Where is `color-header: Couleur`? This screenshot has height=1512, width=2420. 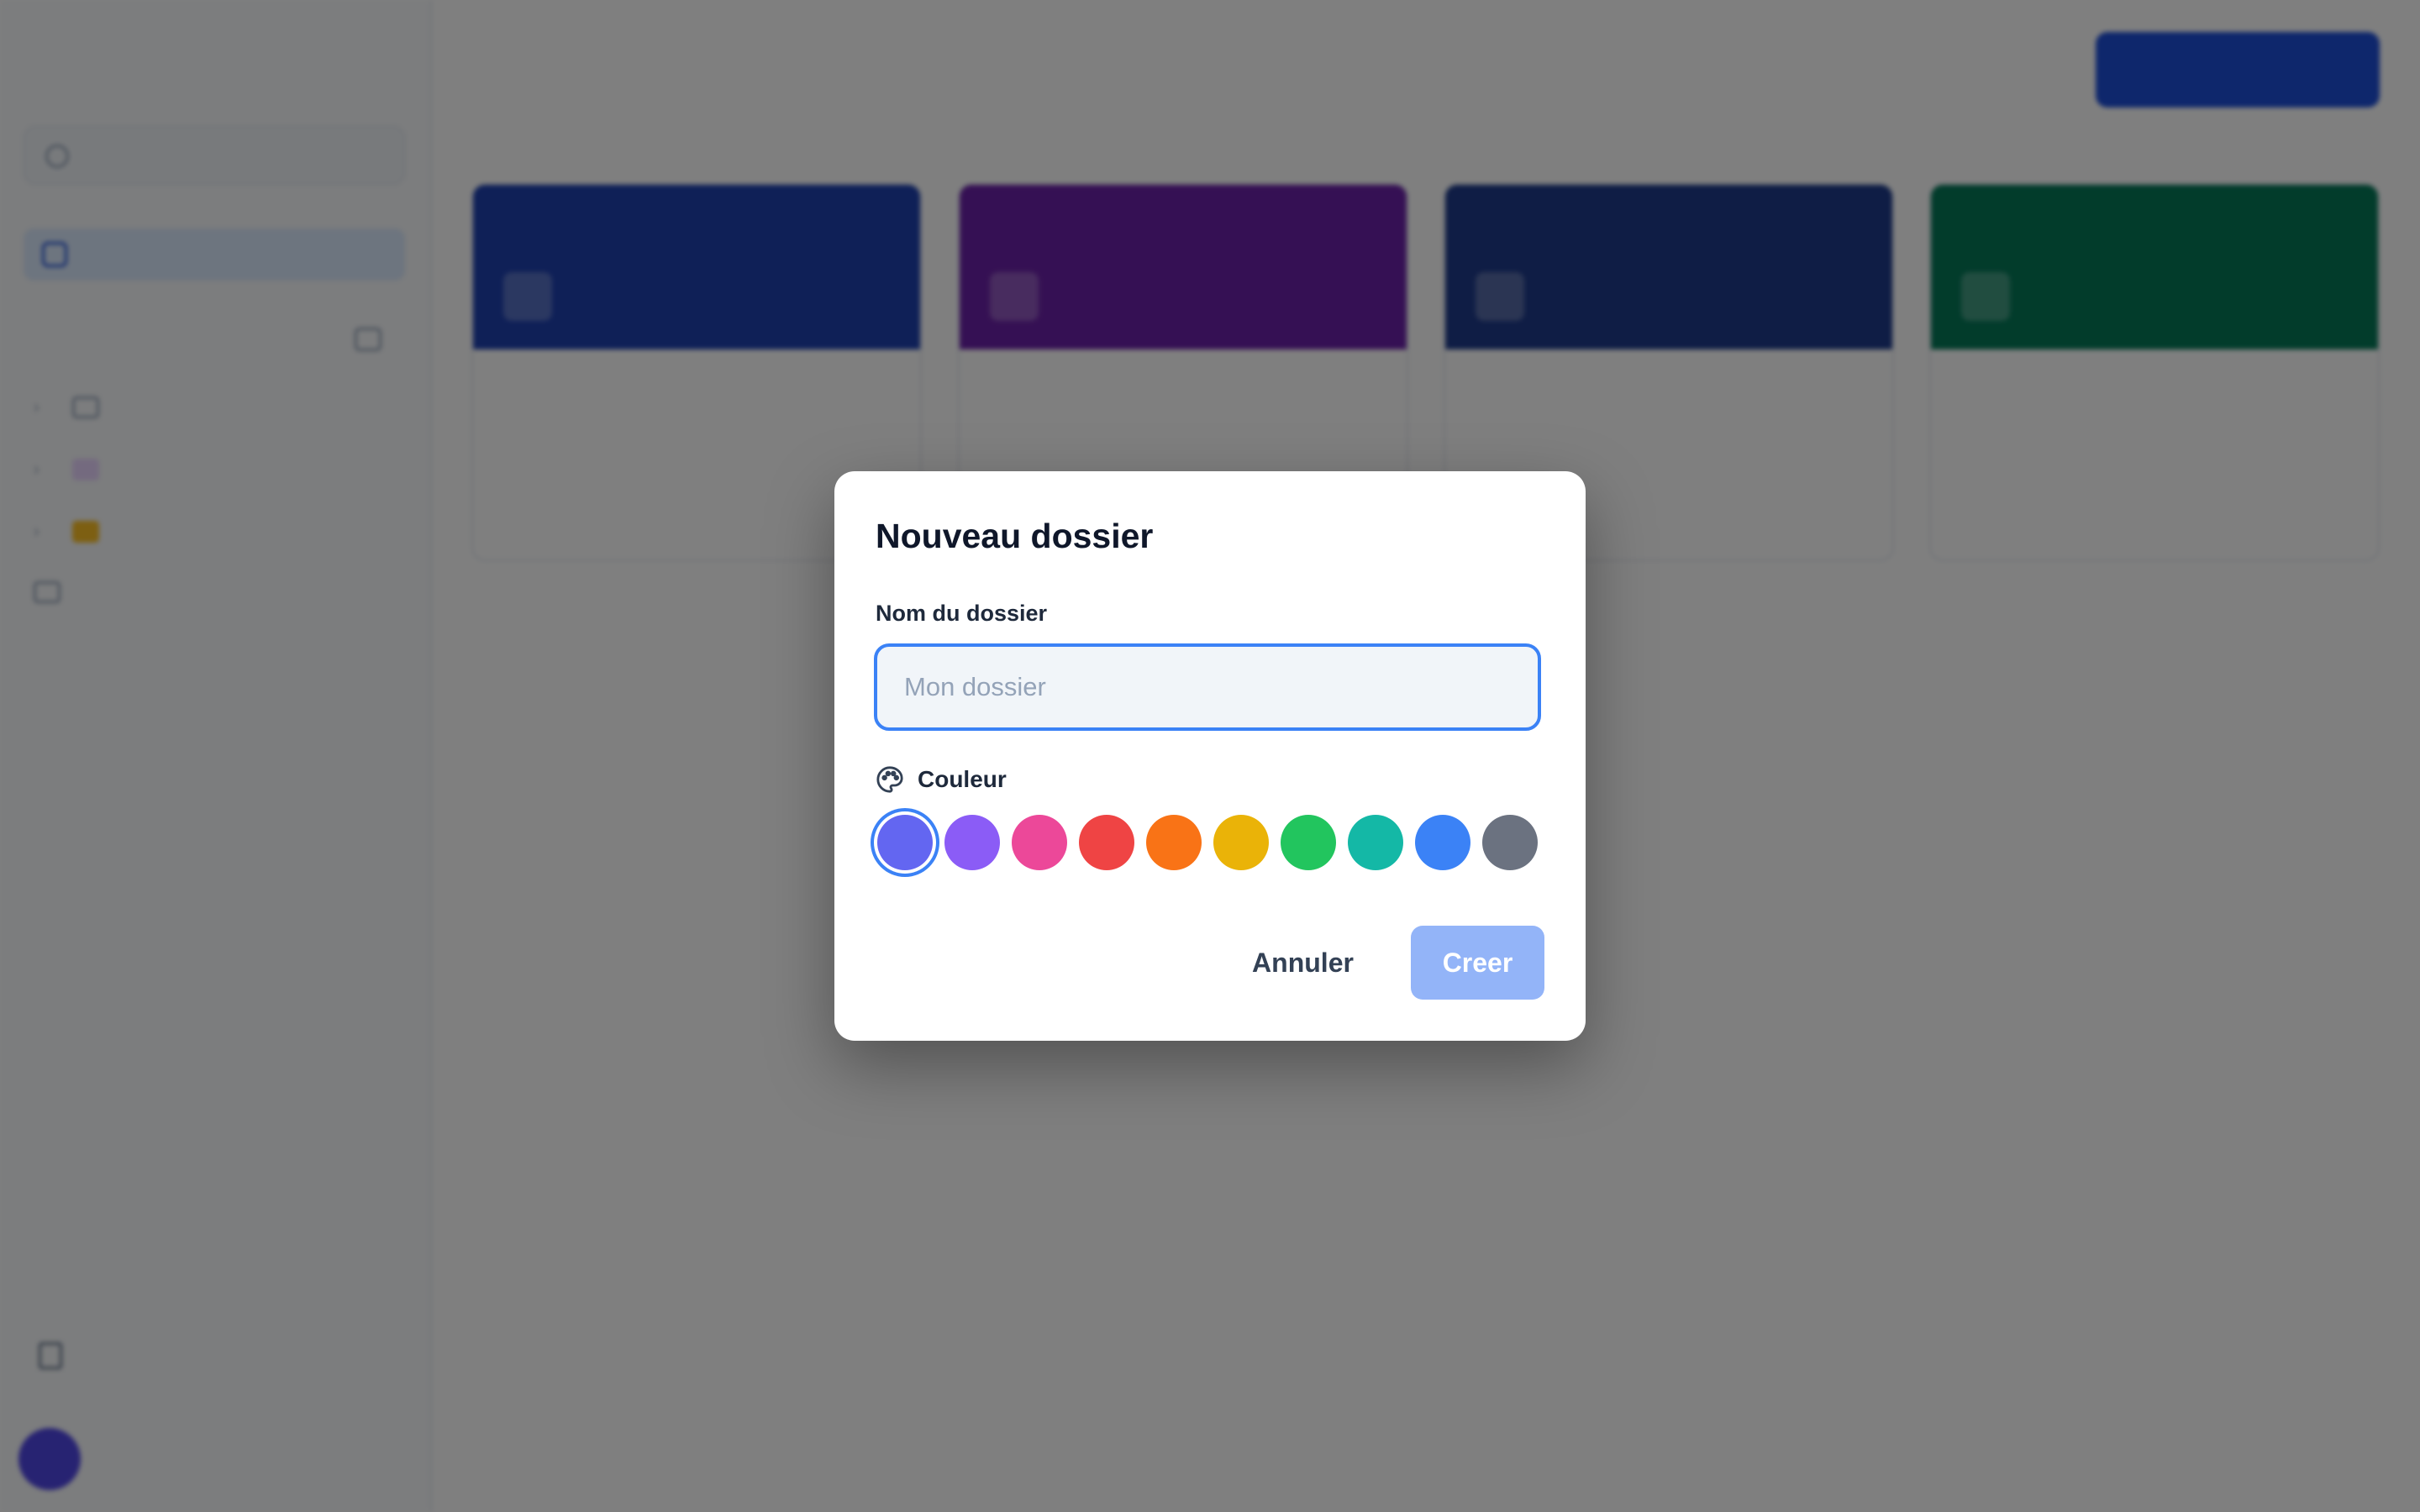
color-header: Couleur is located at coordinates (941, 779).